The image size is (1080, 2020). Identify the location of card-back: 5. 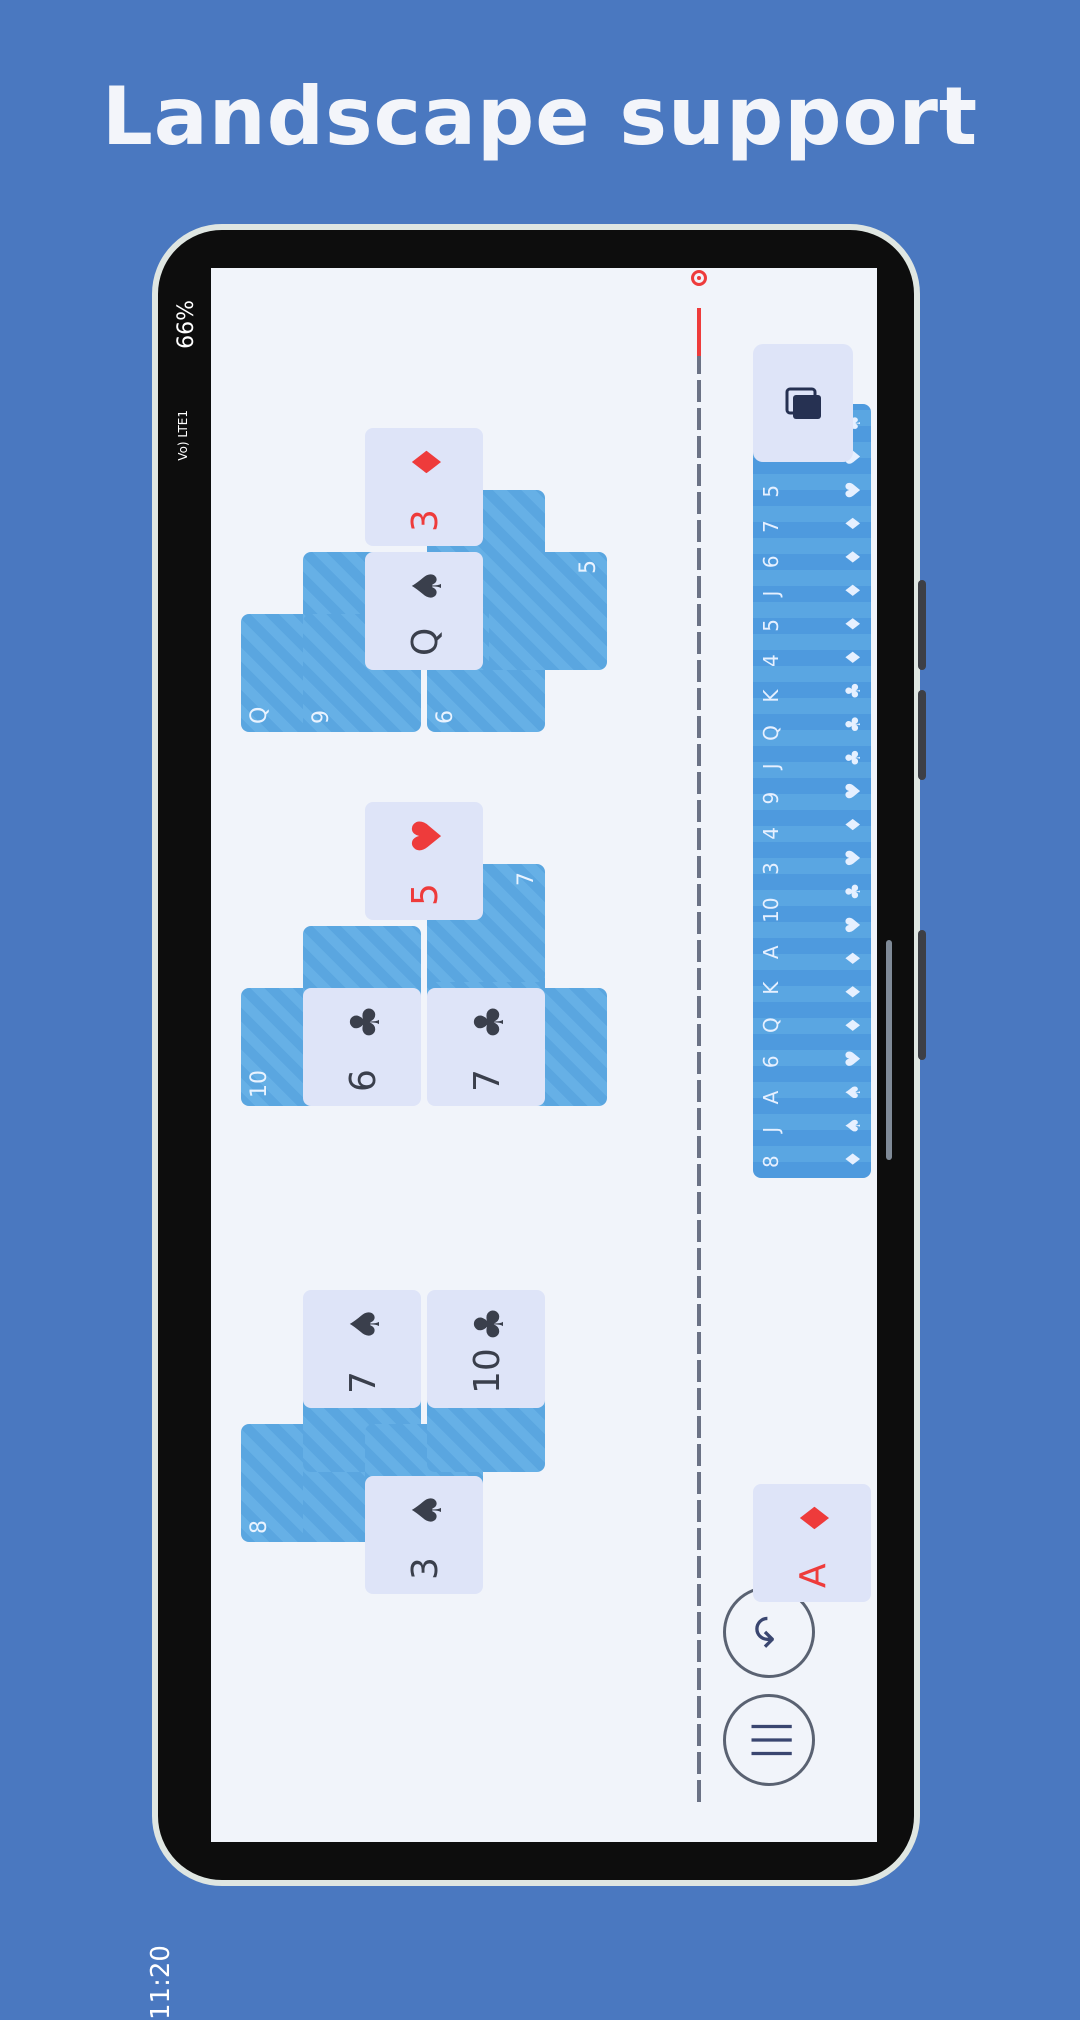
(548, 611).